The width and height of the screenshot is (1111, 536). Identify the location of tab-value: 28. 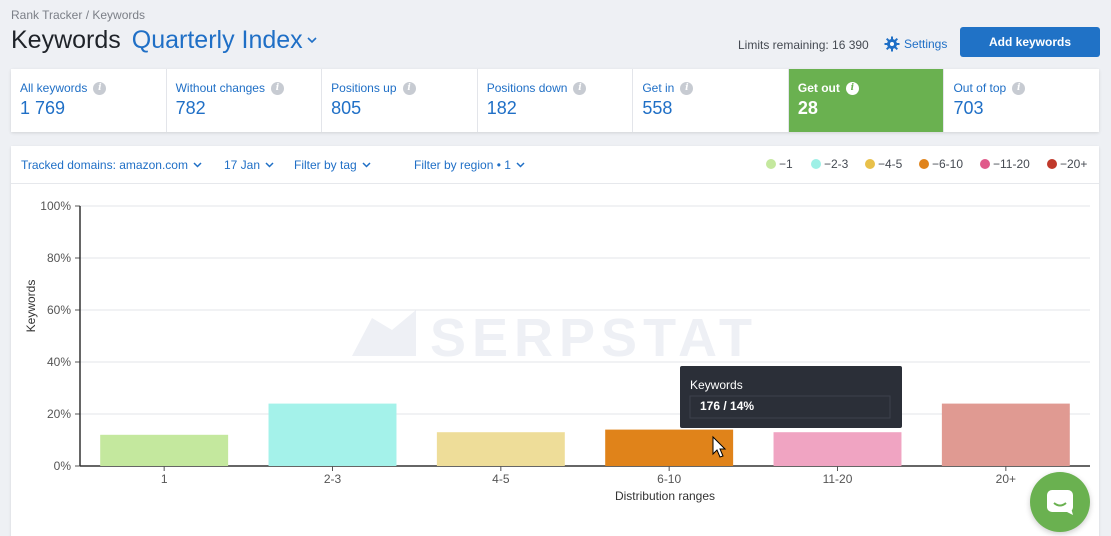
(807, 108).